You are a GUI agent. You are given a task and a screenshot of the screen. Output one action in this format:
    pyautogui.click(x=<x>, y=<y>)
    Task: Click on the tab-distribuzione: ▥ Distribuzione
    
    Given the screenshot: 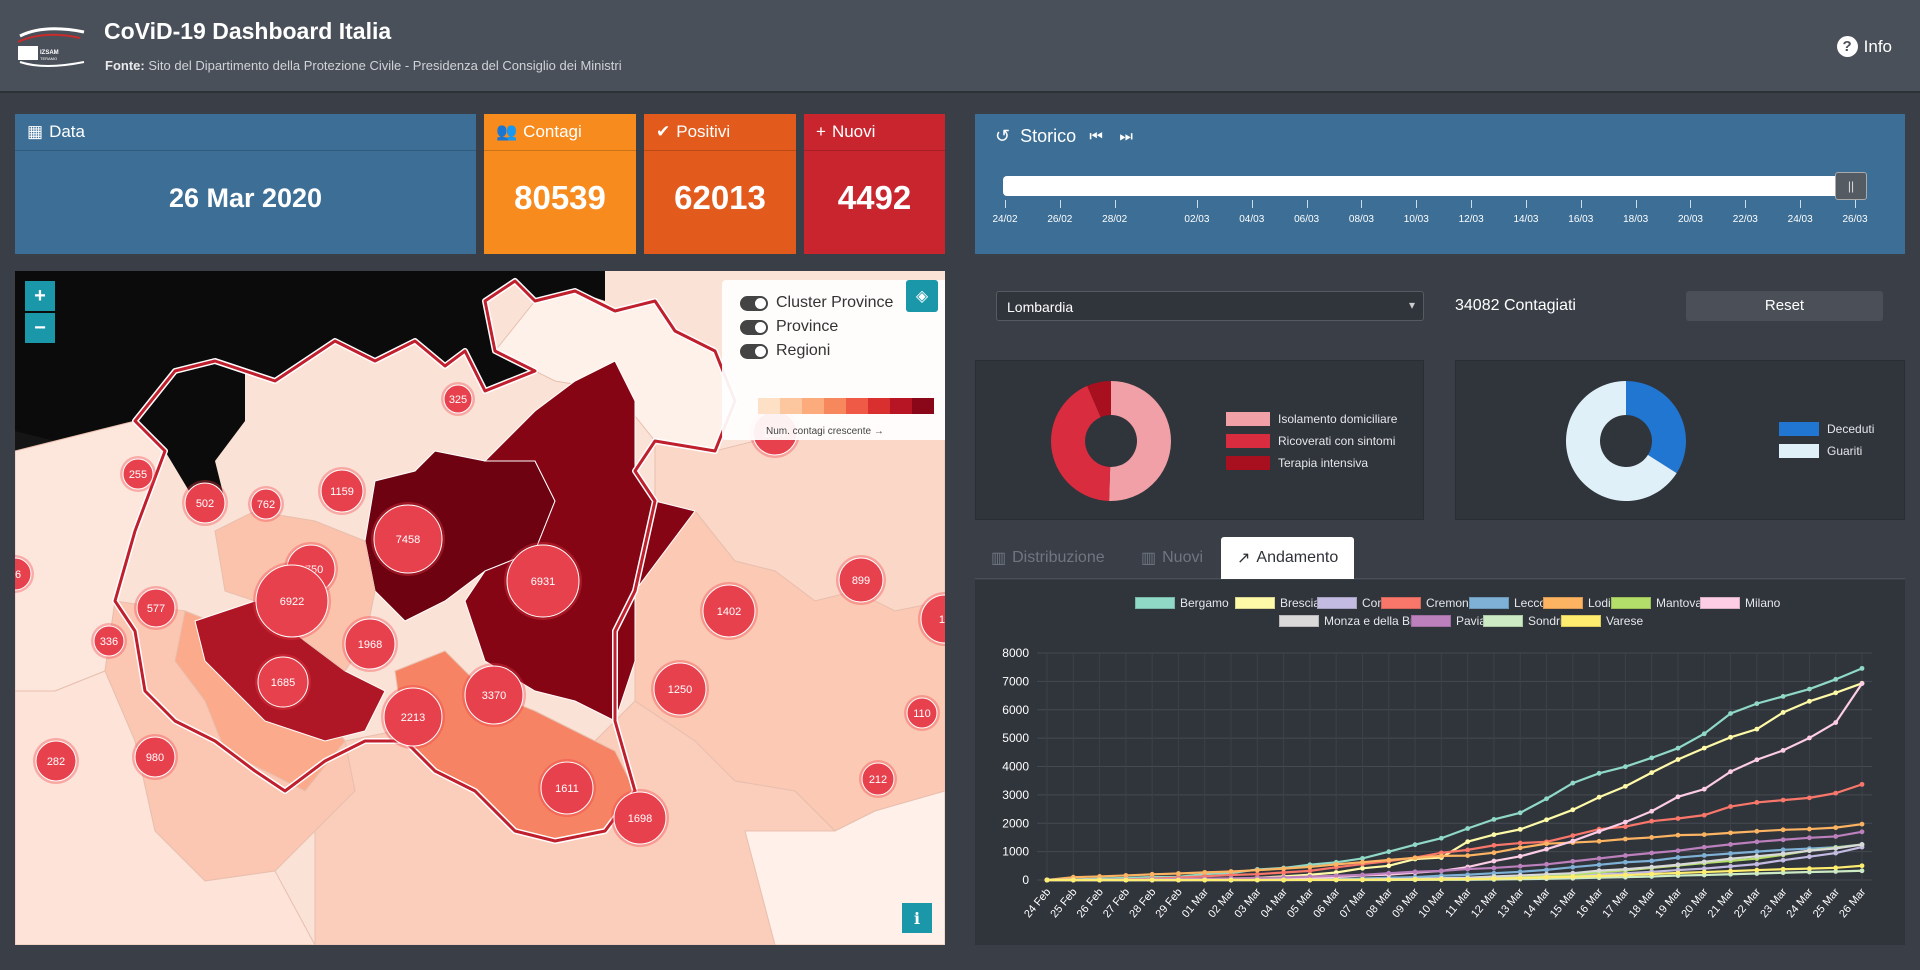 What is the action you would take?
    pyautogui.click(x=1048, y=558)
    